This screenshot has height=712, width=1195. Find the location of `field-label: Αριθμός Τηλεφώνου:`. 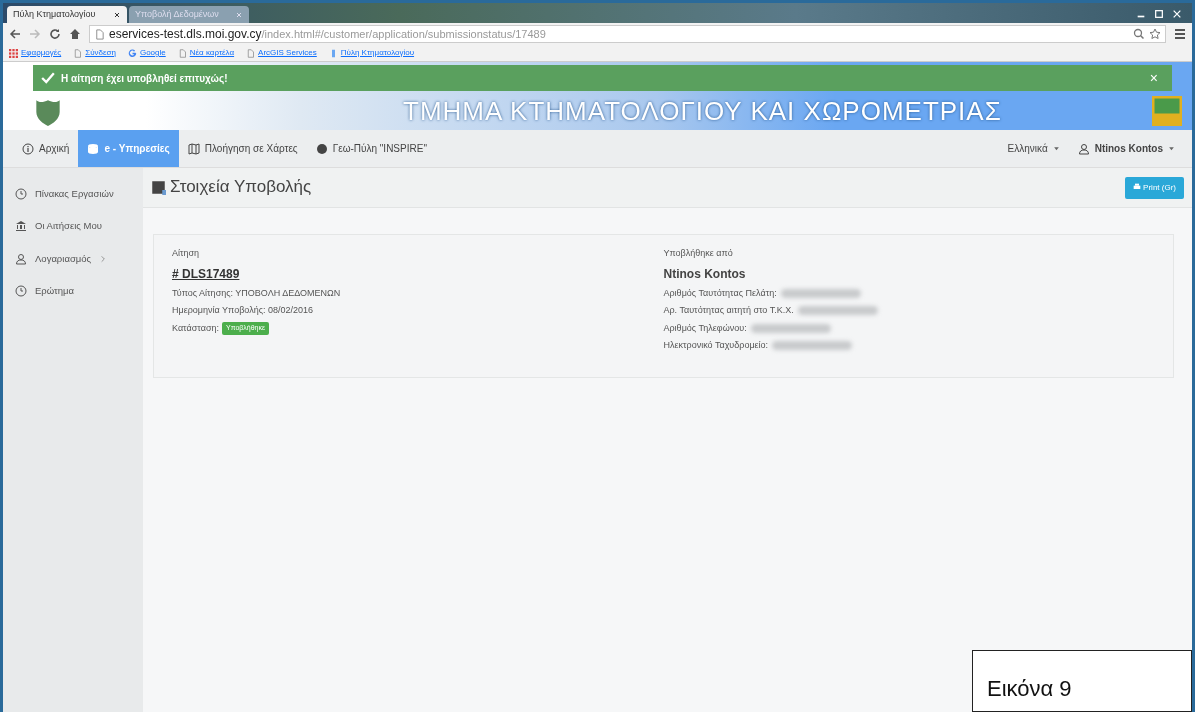

field-label: Αριθμός Τηλεφώνου: is located at coordinates (705, 328).